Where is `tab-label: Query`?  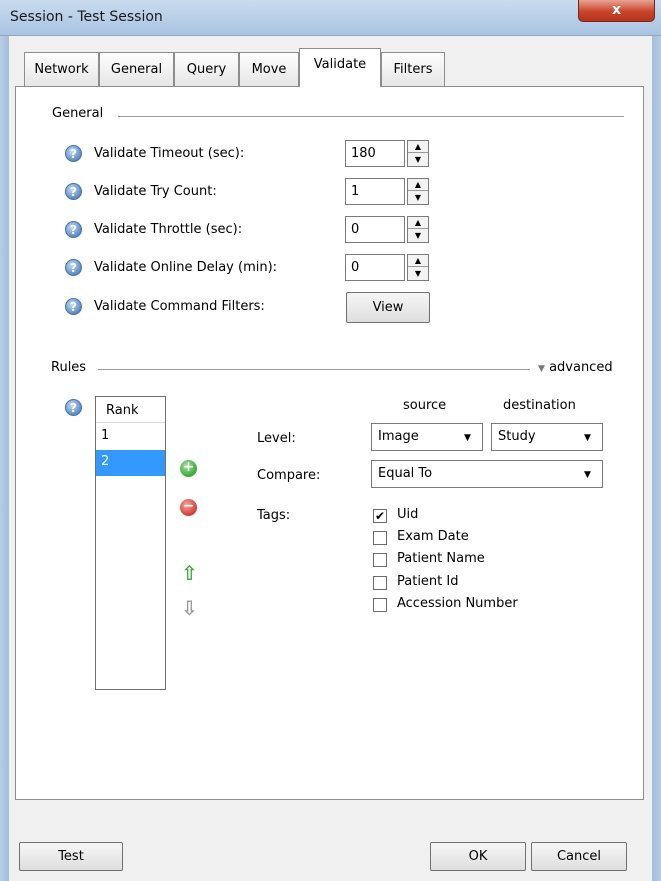
tab-label: Query is located at coordinates (206, 69).